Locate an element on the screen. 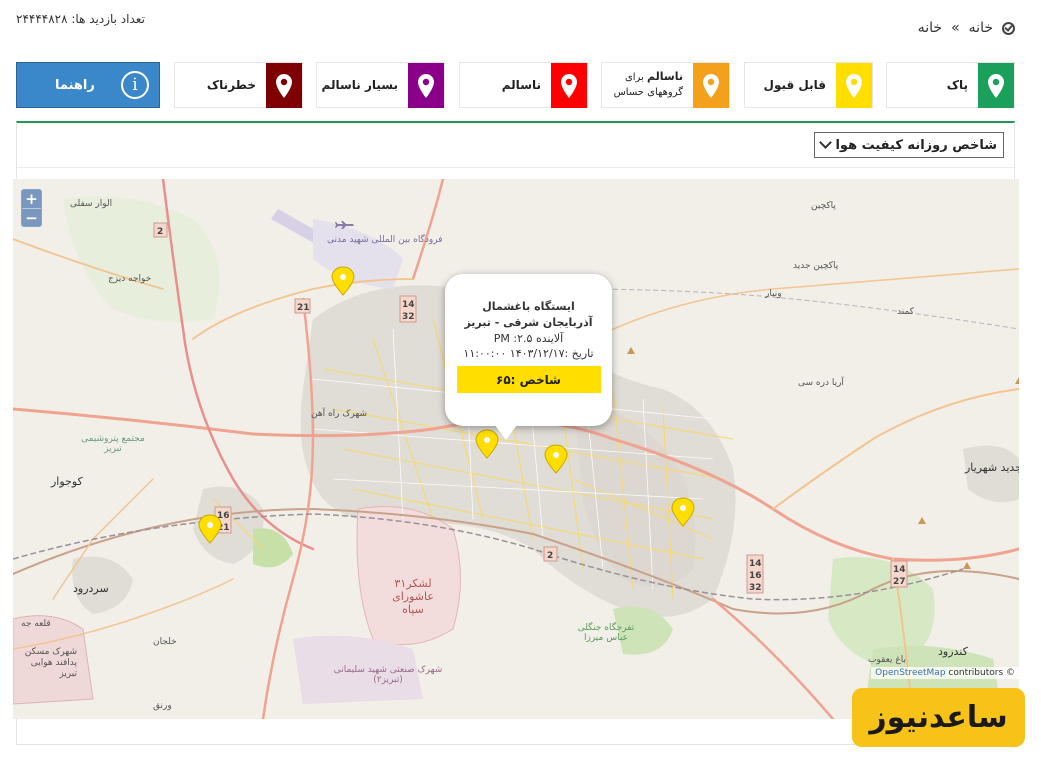 This screenshot has width=1041, height=763. legend-hazardous: خطرناک is located at coordinates (238, 85).